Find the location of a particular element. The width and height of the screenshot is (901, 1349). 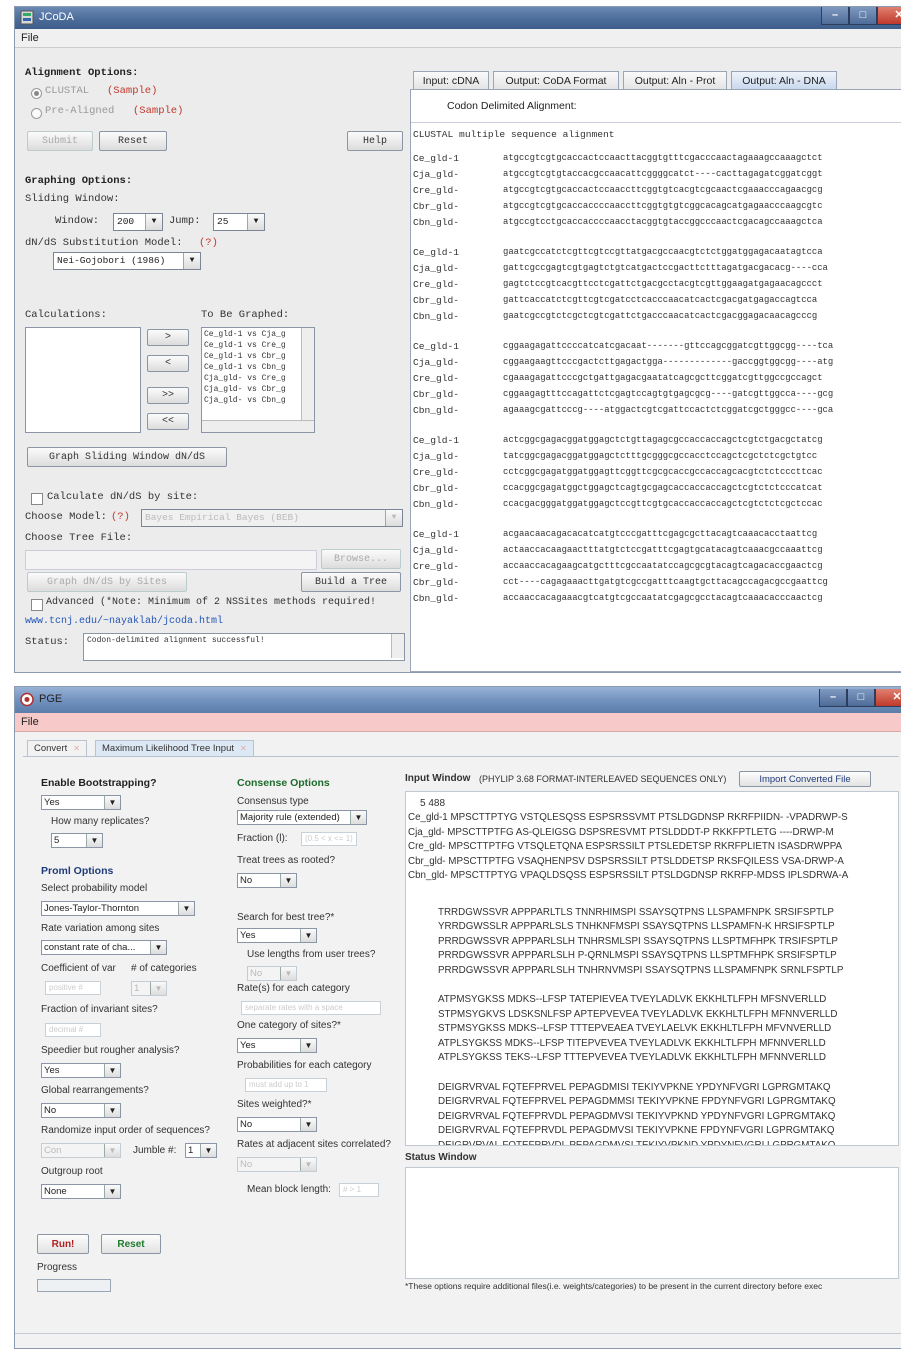

one-category-select: Yes ▼ is located at coordinates (277, 1045).